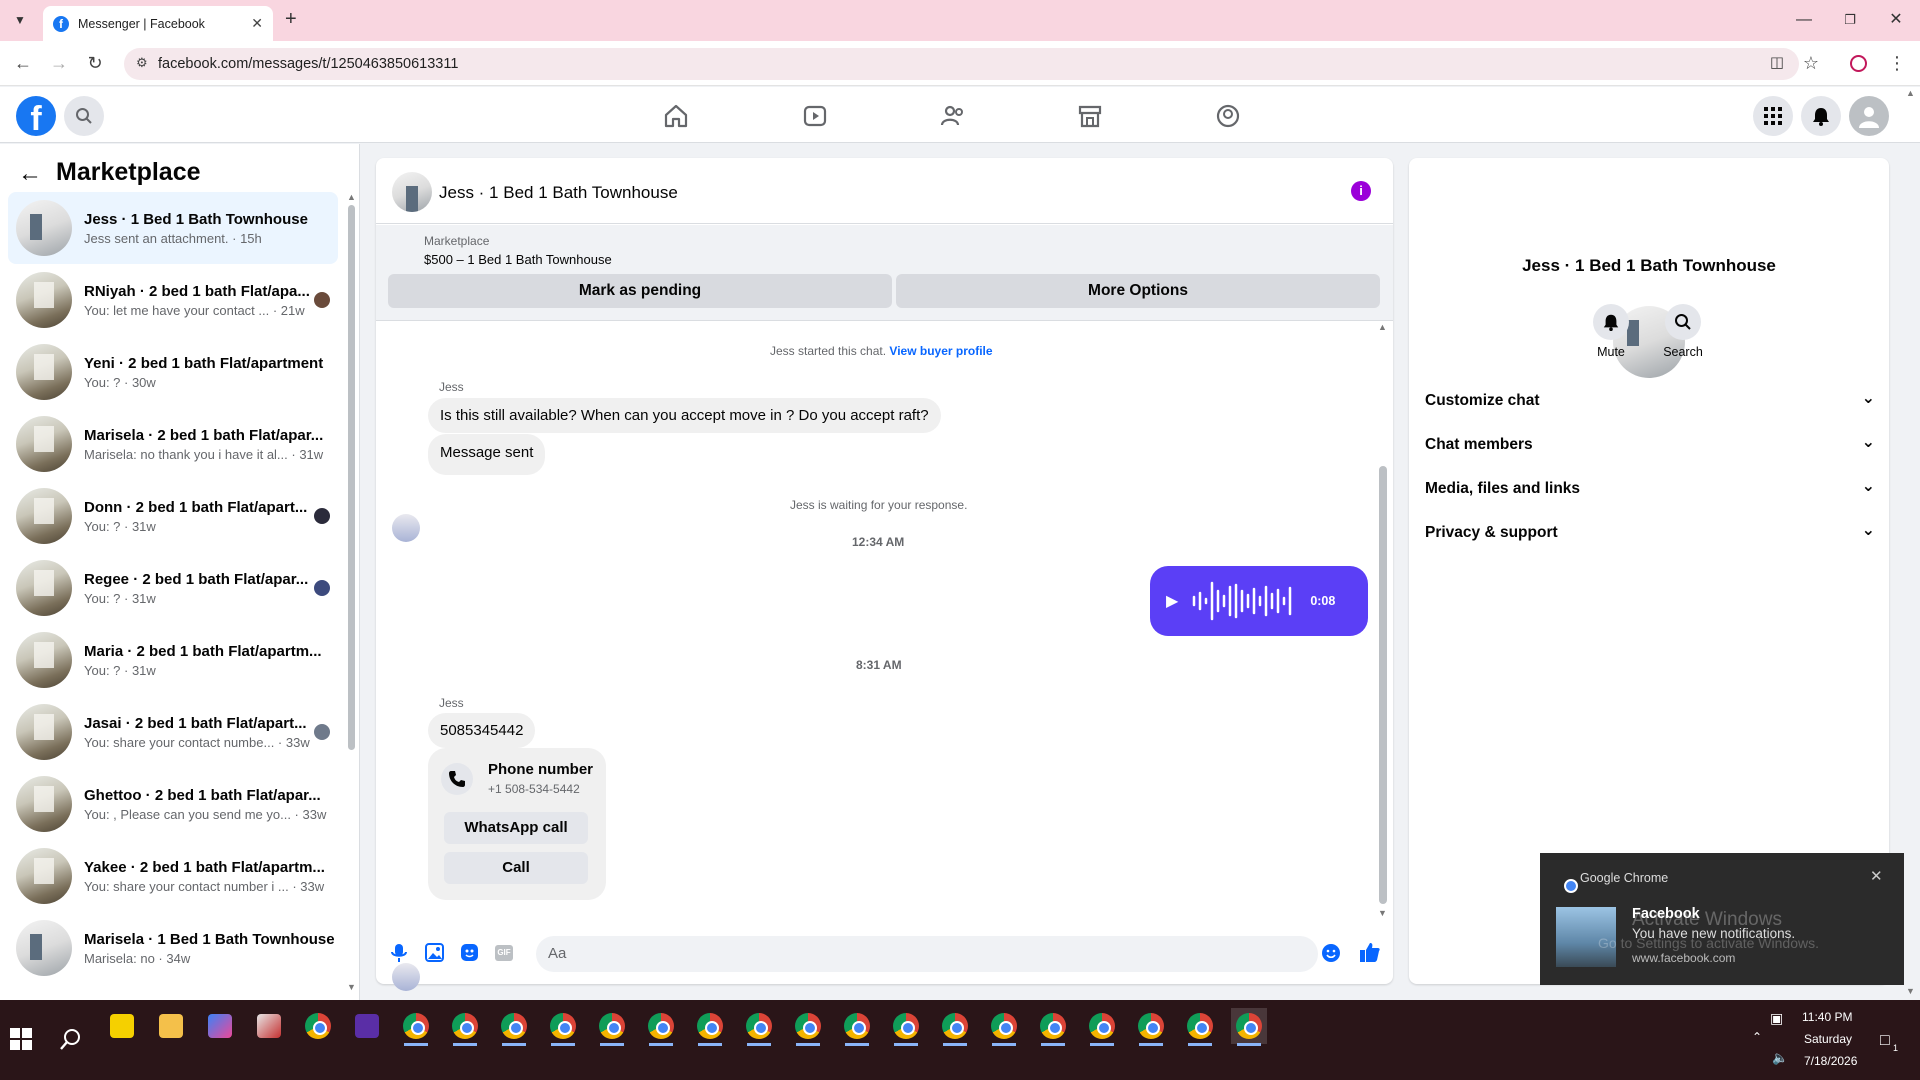 This screenshot has width=1920, height=1080. Describe the element at coordinates (1869, 116) in the screenshot. I see `account-avatar` at that location.